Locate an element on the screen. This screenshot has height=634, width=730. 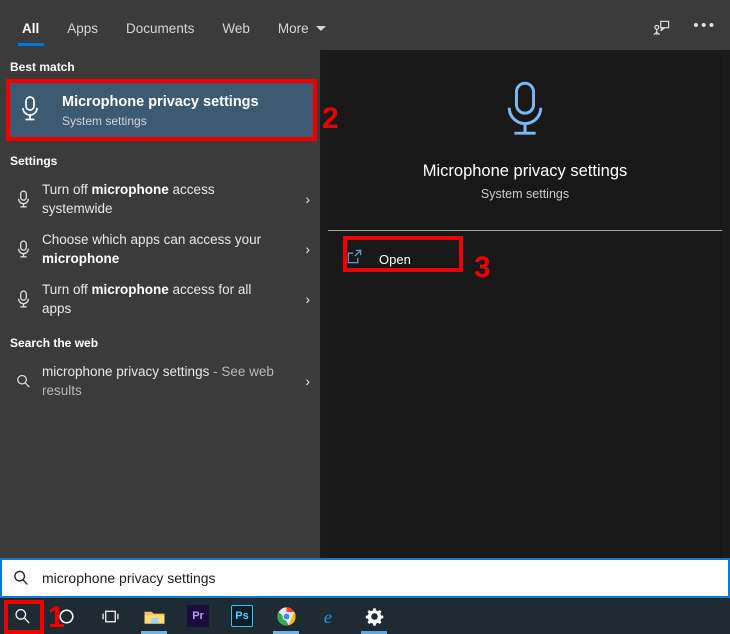
tabbar-actions: ••• is located at coordinates (683, 28).